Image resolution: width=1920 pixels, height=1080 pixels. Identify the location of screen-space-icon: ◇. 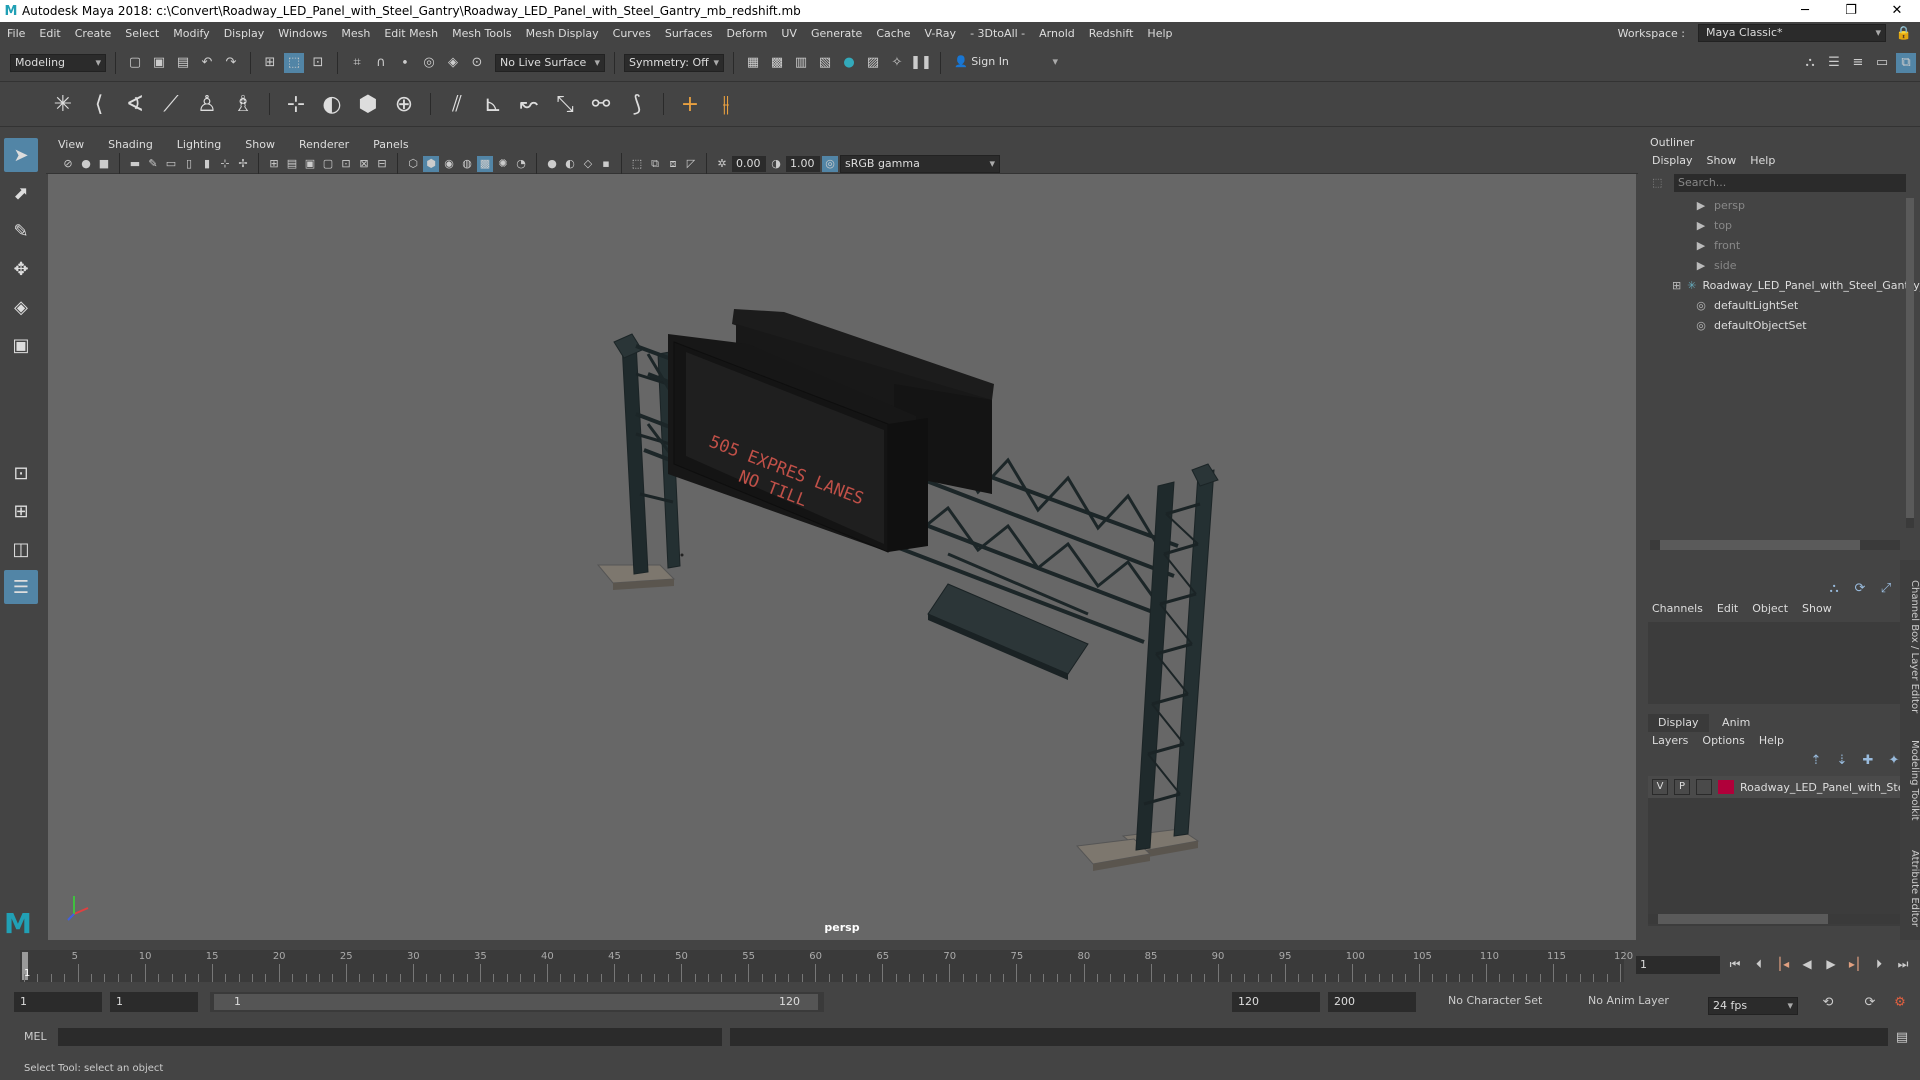
(588, 164).